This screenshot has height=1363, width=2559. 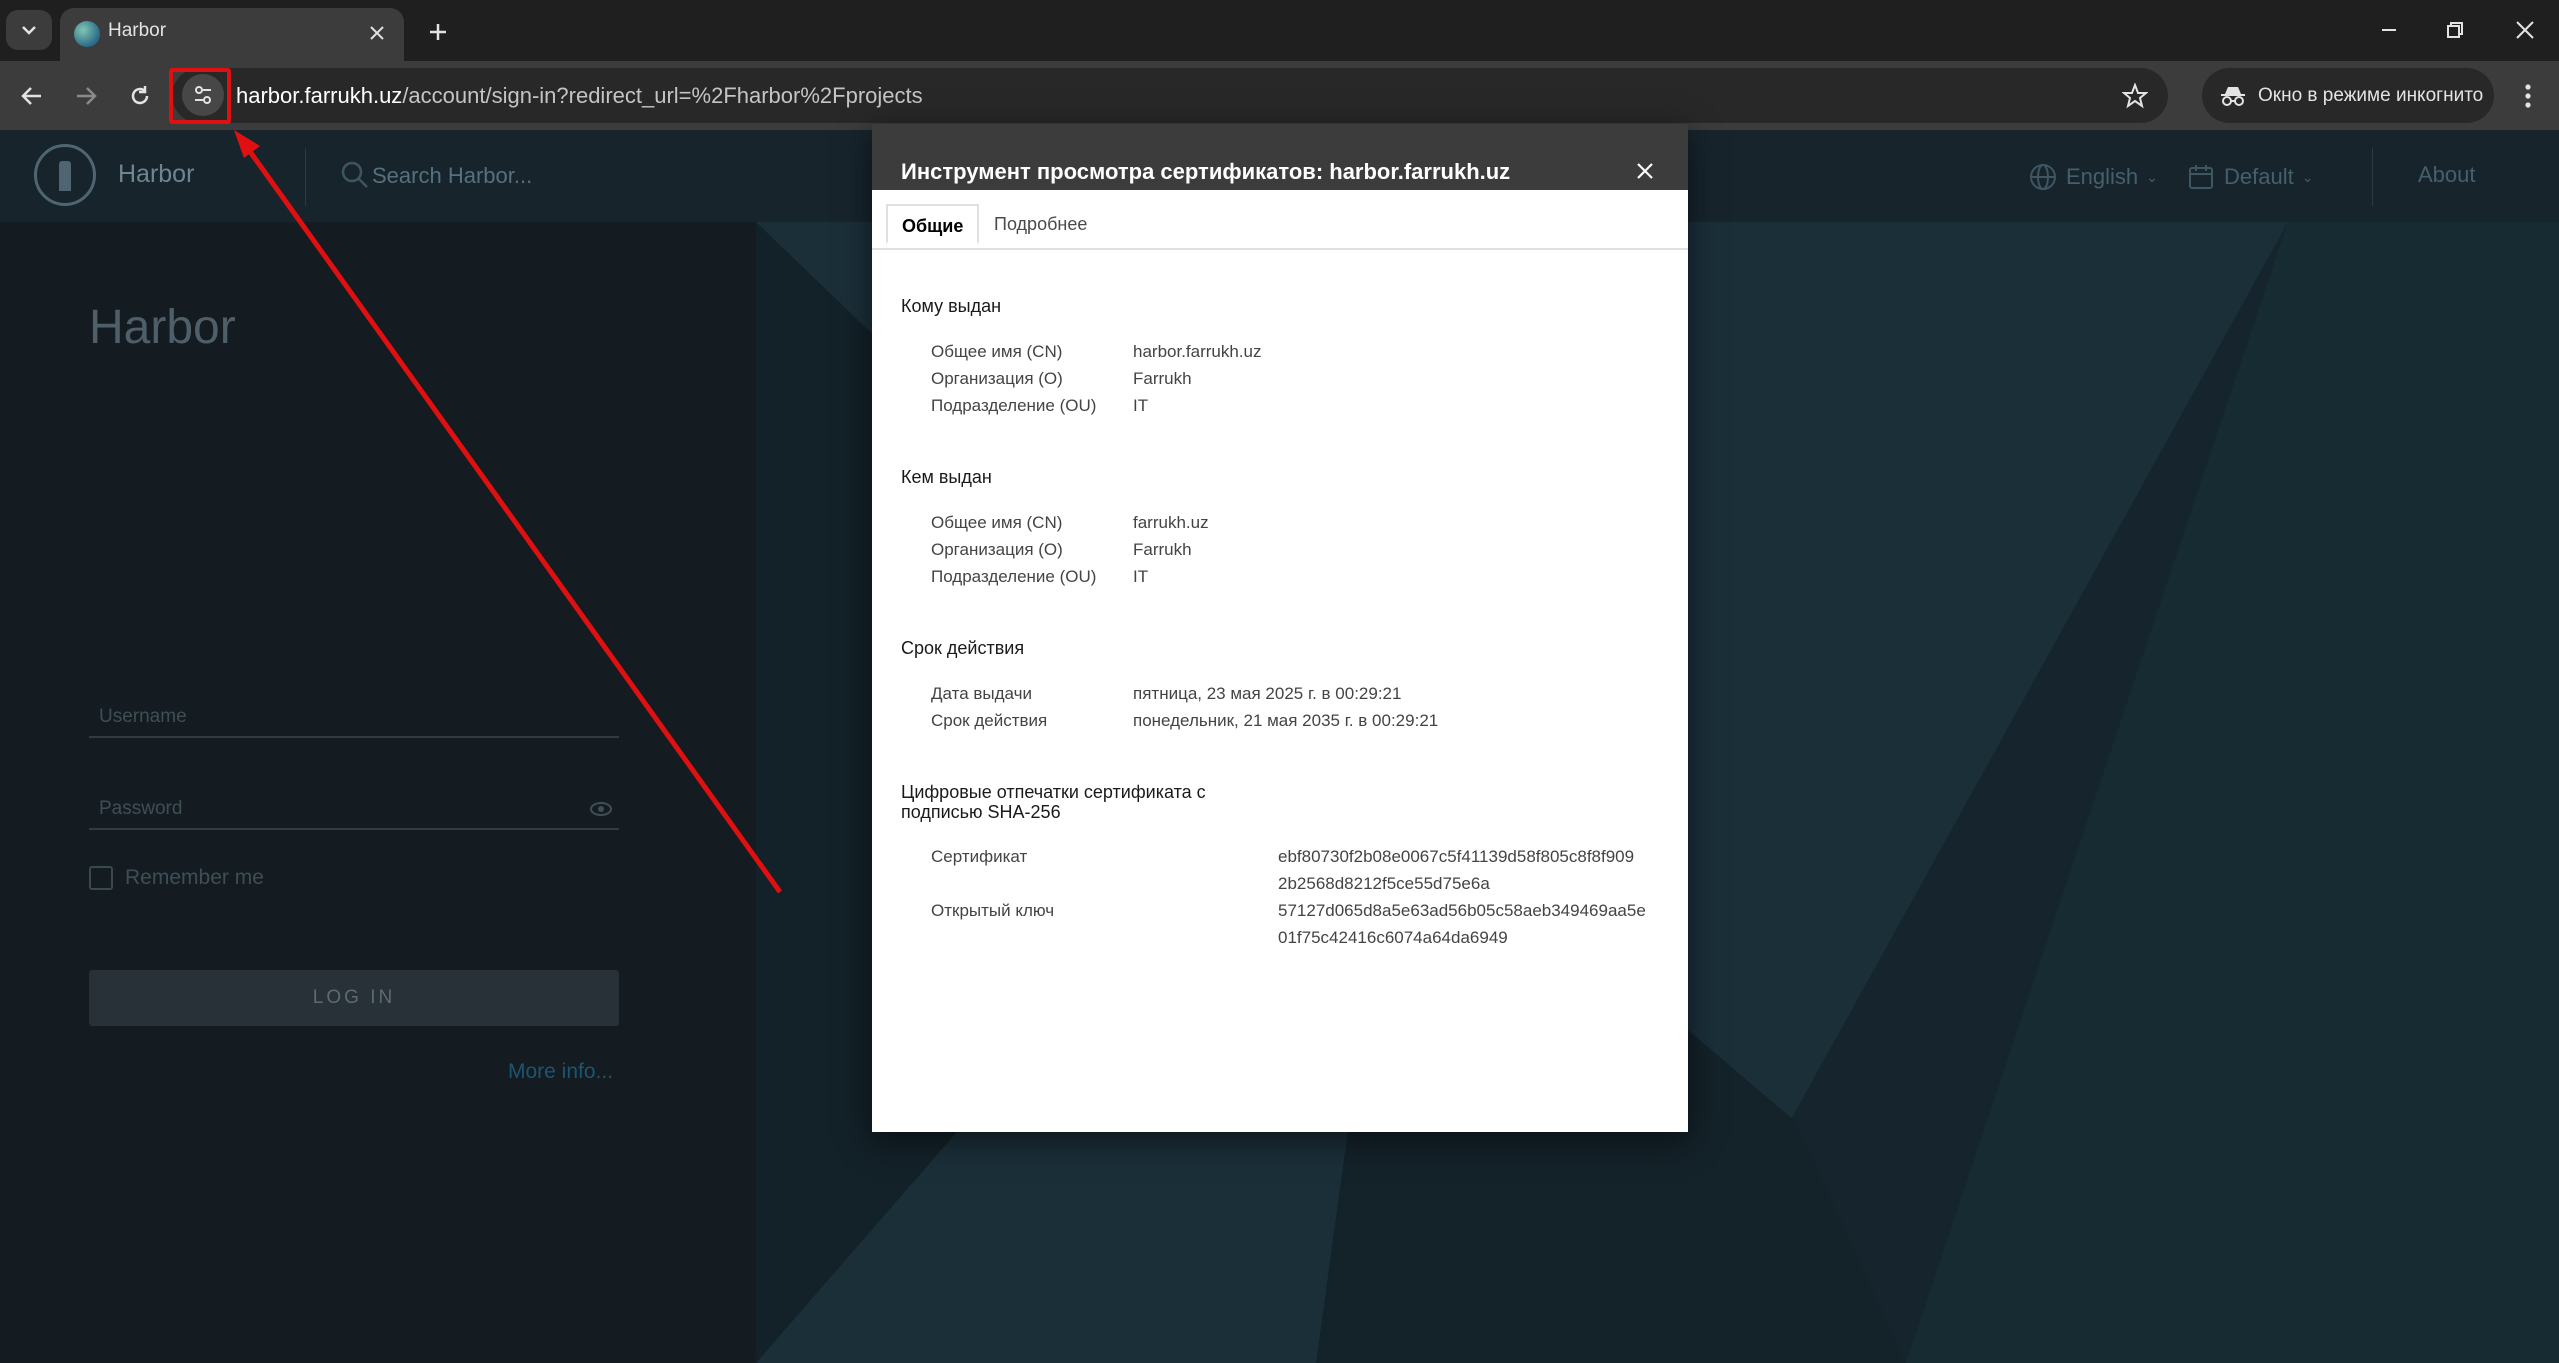 I want to click on tab-close-button, so click(x=377, y=33).